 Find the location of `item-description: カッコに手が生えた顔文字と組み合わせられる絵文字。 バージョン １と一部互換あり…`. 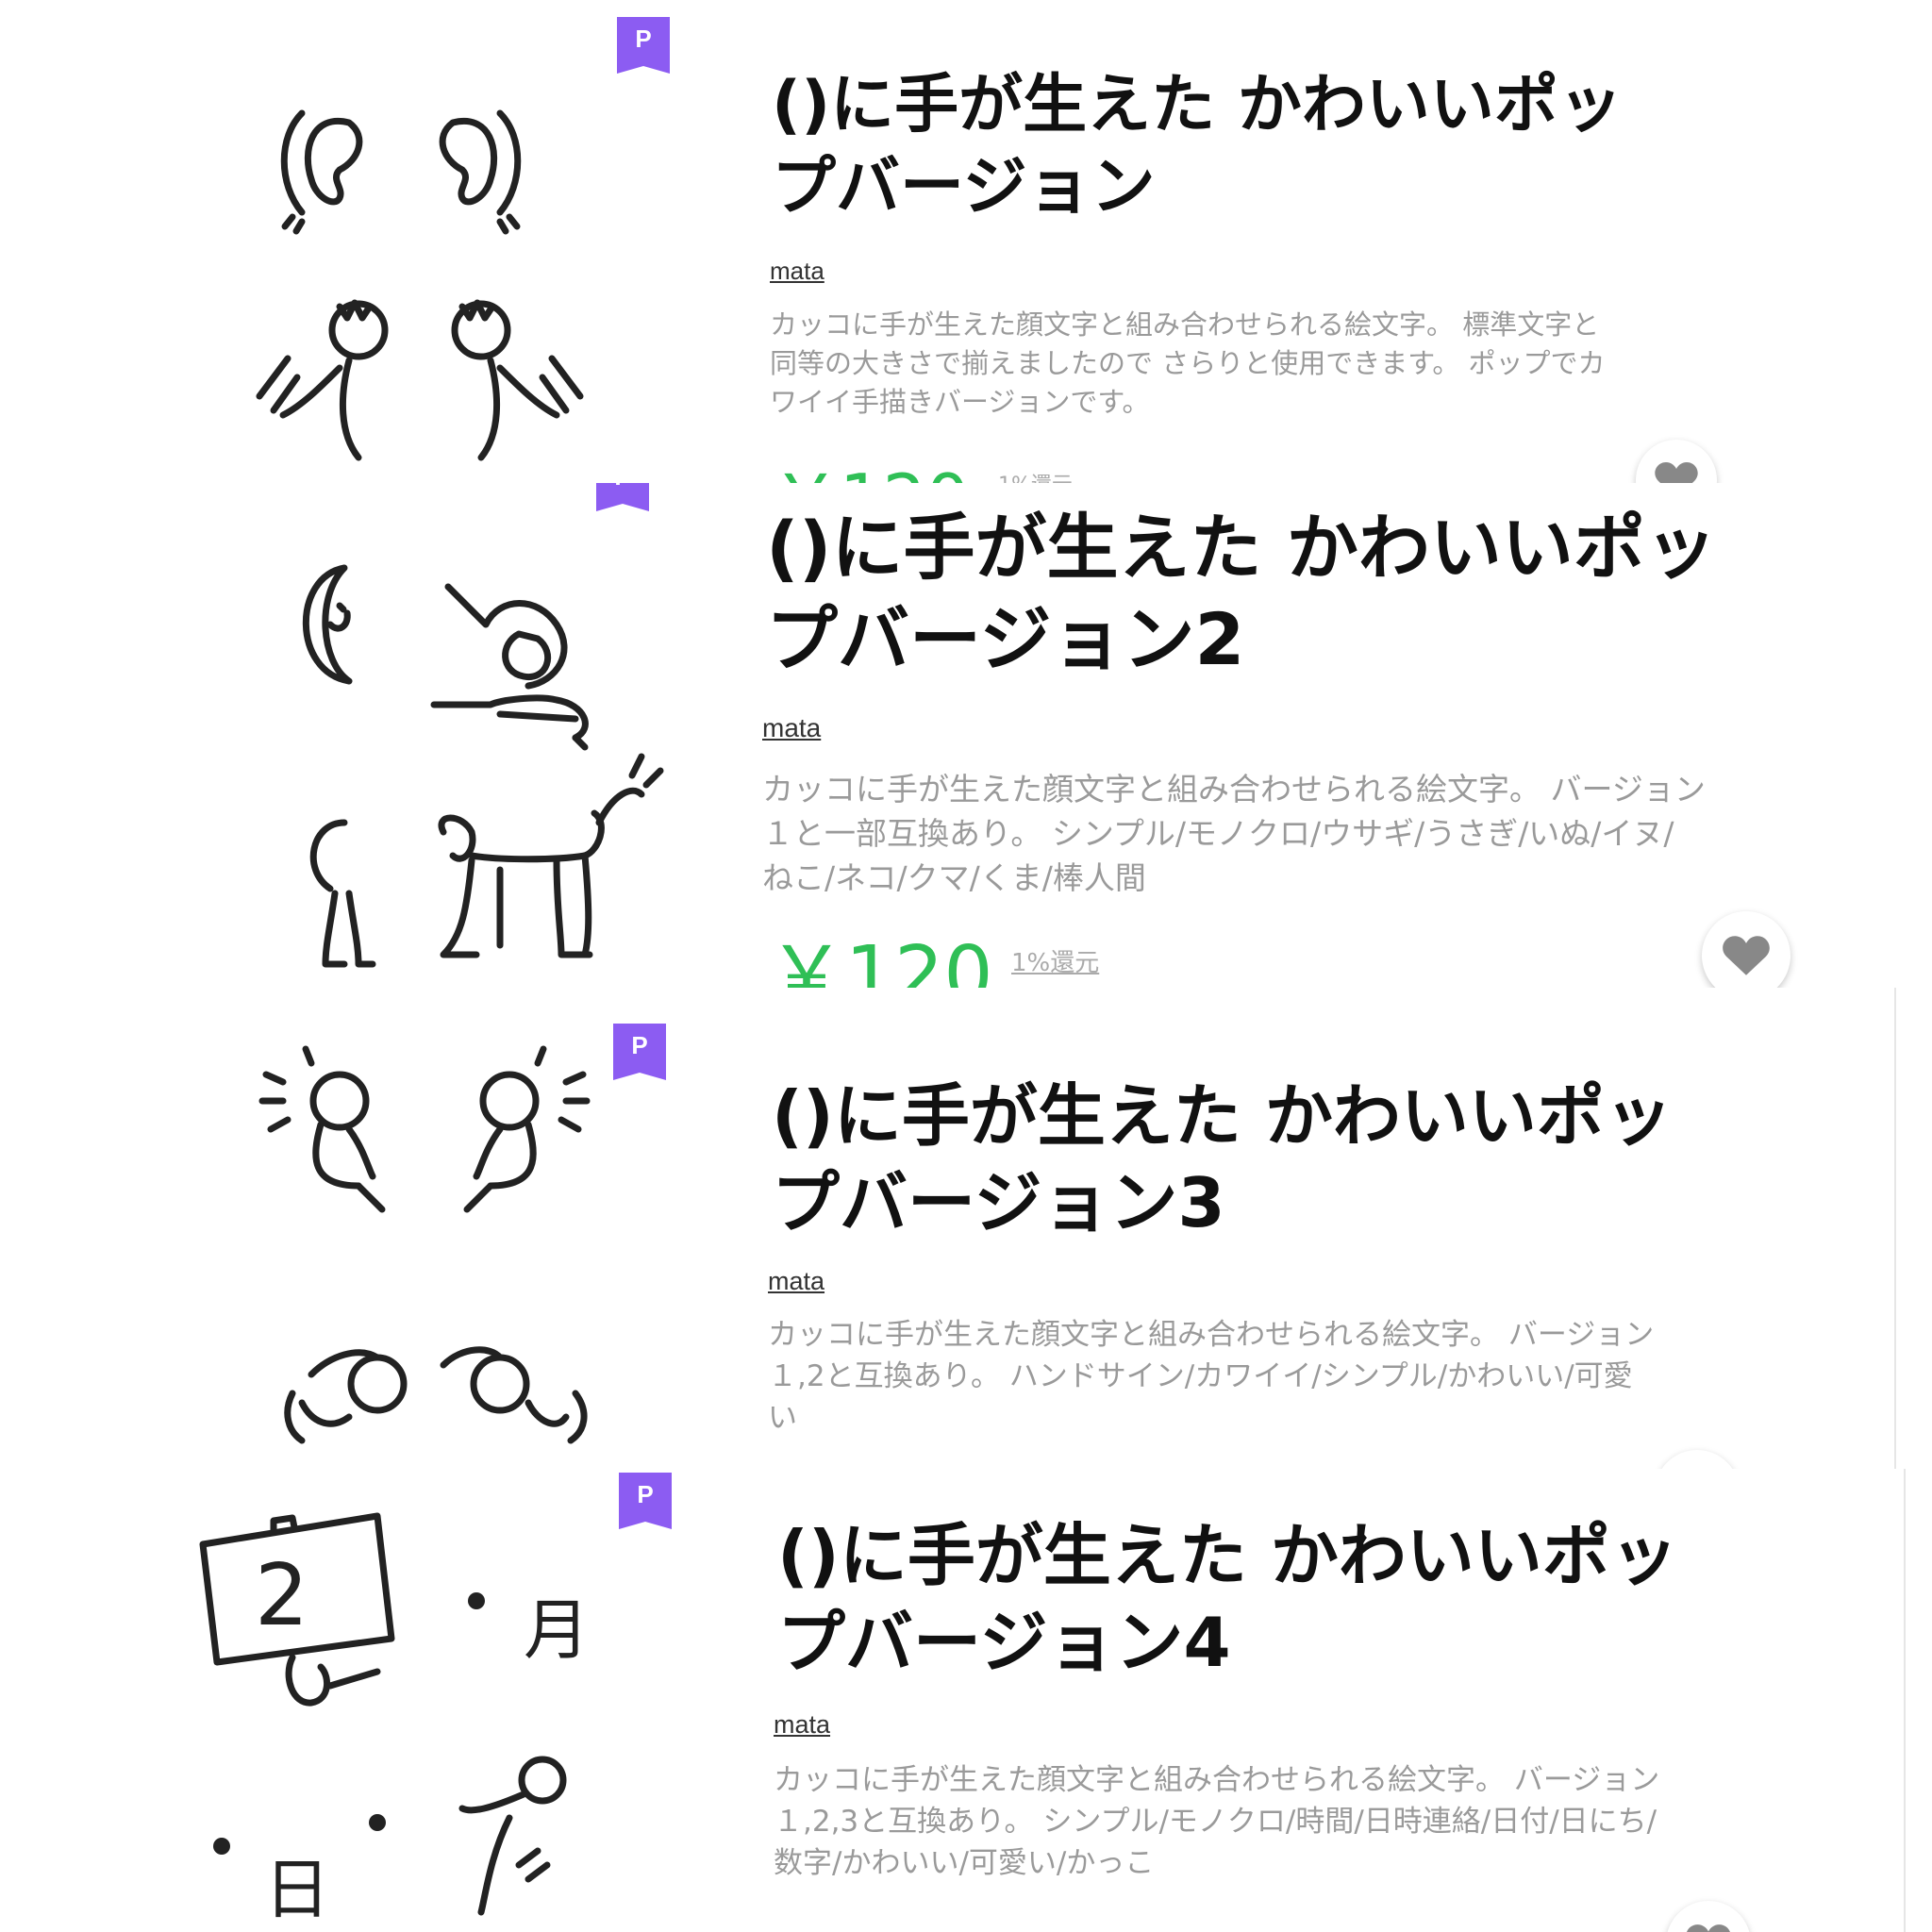

item-description: カッコに手が生えた顔文字と組み合わせられる絵文字。 バージョン １と一部互換あり… is located at coordinates (1328, 834).